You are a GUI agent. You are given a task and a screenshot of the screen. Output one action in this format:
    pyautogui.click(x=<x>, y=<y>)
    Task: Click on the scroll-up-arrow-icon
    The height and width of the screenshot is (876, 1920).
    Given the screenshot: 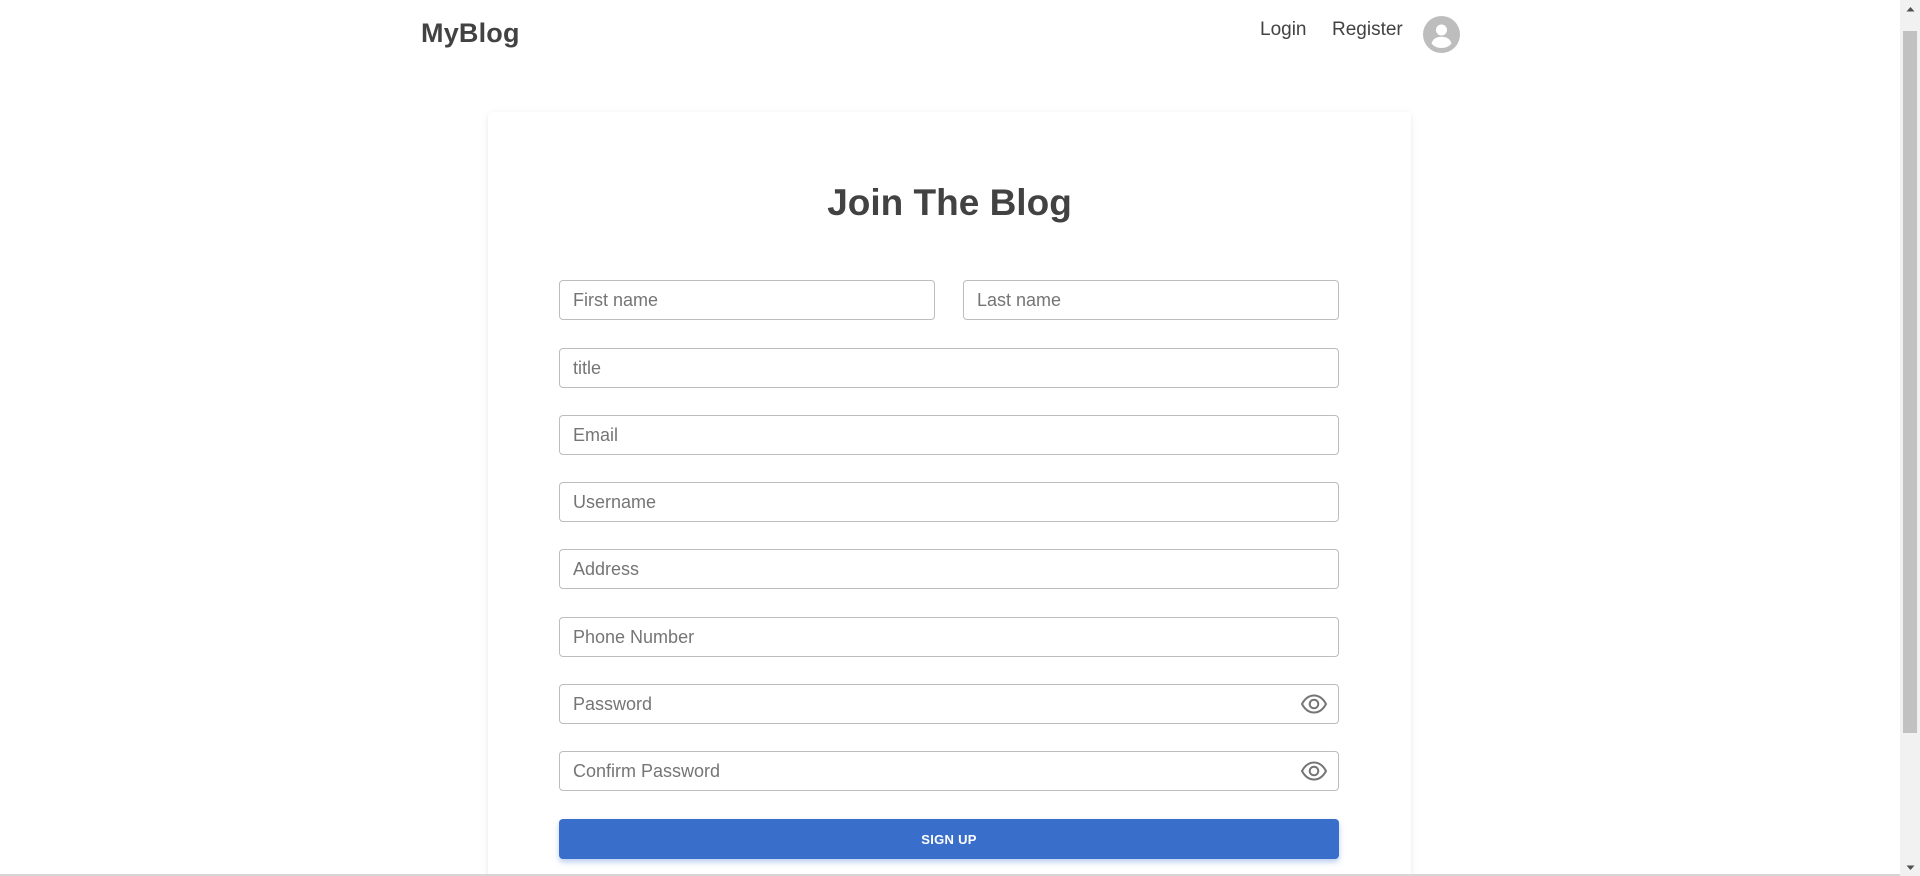 What is the action you would take?
    pyautogui.click(x=1910, y=8)
    